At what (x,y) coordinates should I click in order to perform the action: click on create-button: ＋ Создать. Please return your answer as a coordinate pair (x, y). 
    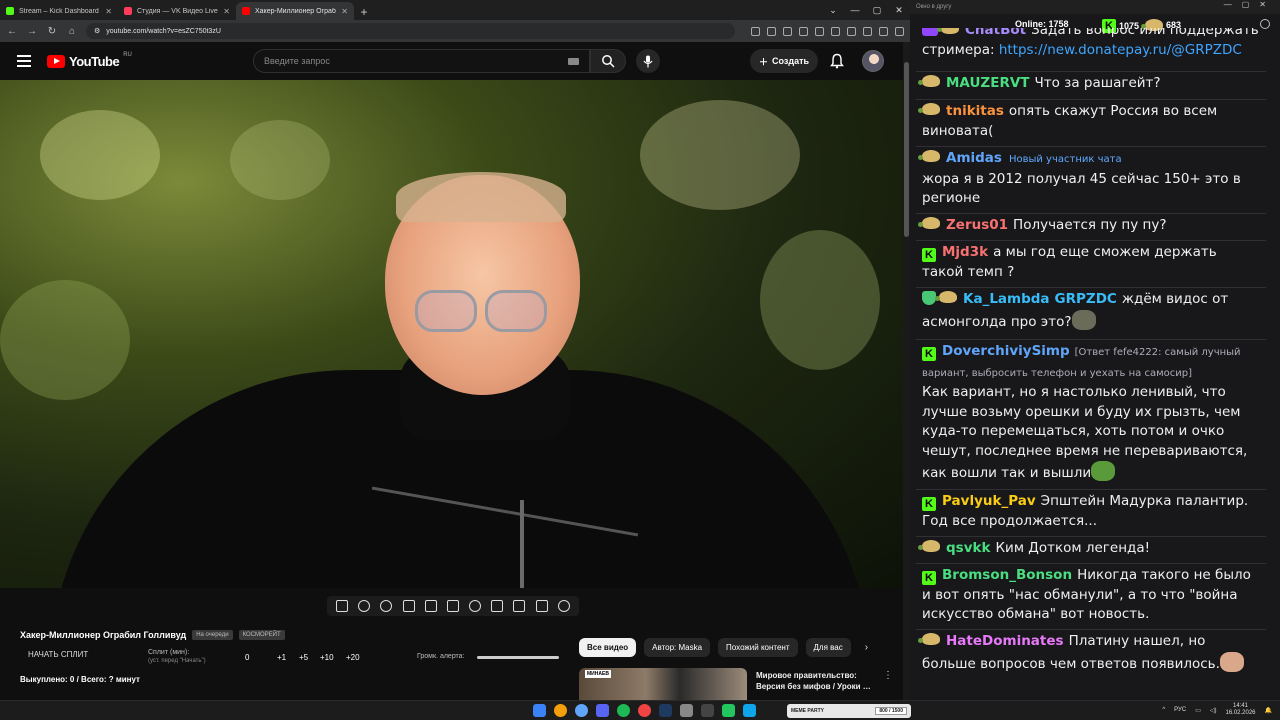
    Looking at the image, I should click on (784, 61).